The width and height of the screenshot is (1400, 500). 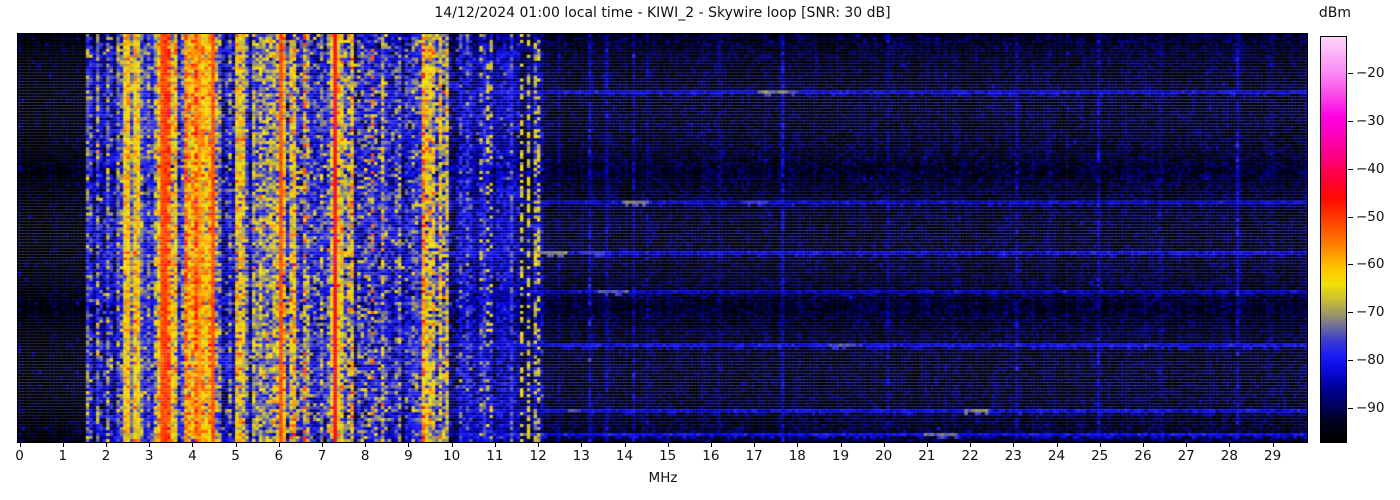 What do you see at coordinates (797, 456) in the screenshot?
I see `x-tick-label: 18` at bounding box center [797, 456].